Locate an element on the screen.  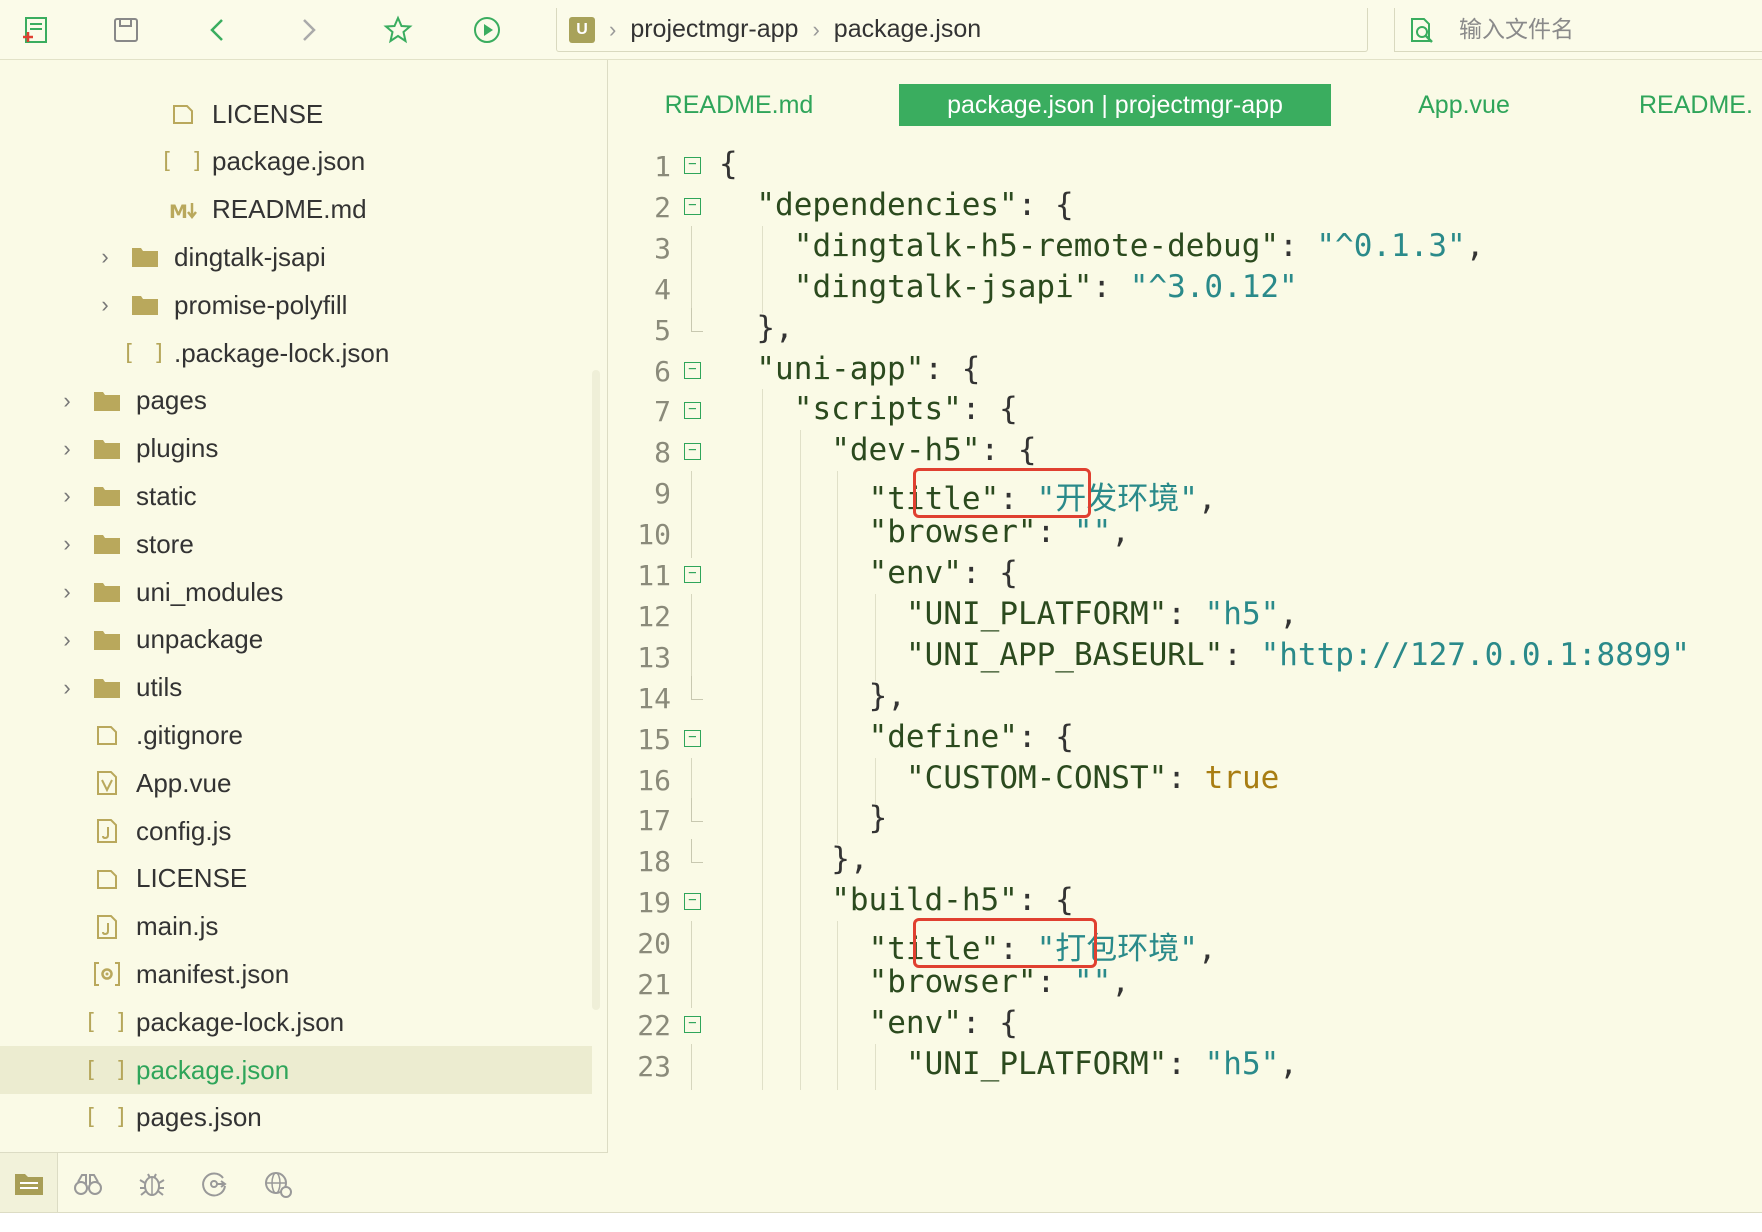
json-key: "browser" is located at coordinates (952, 532).